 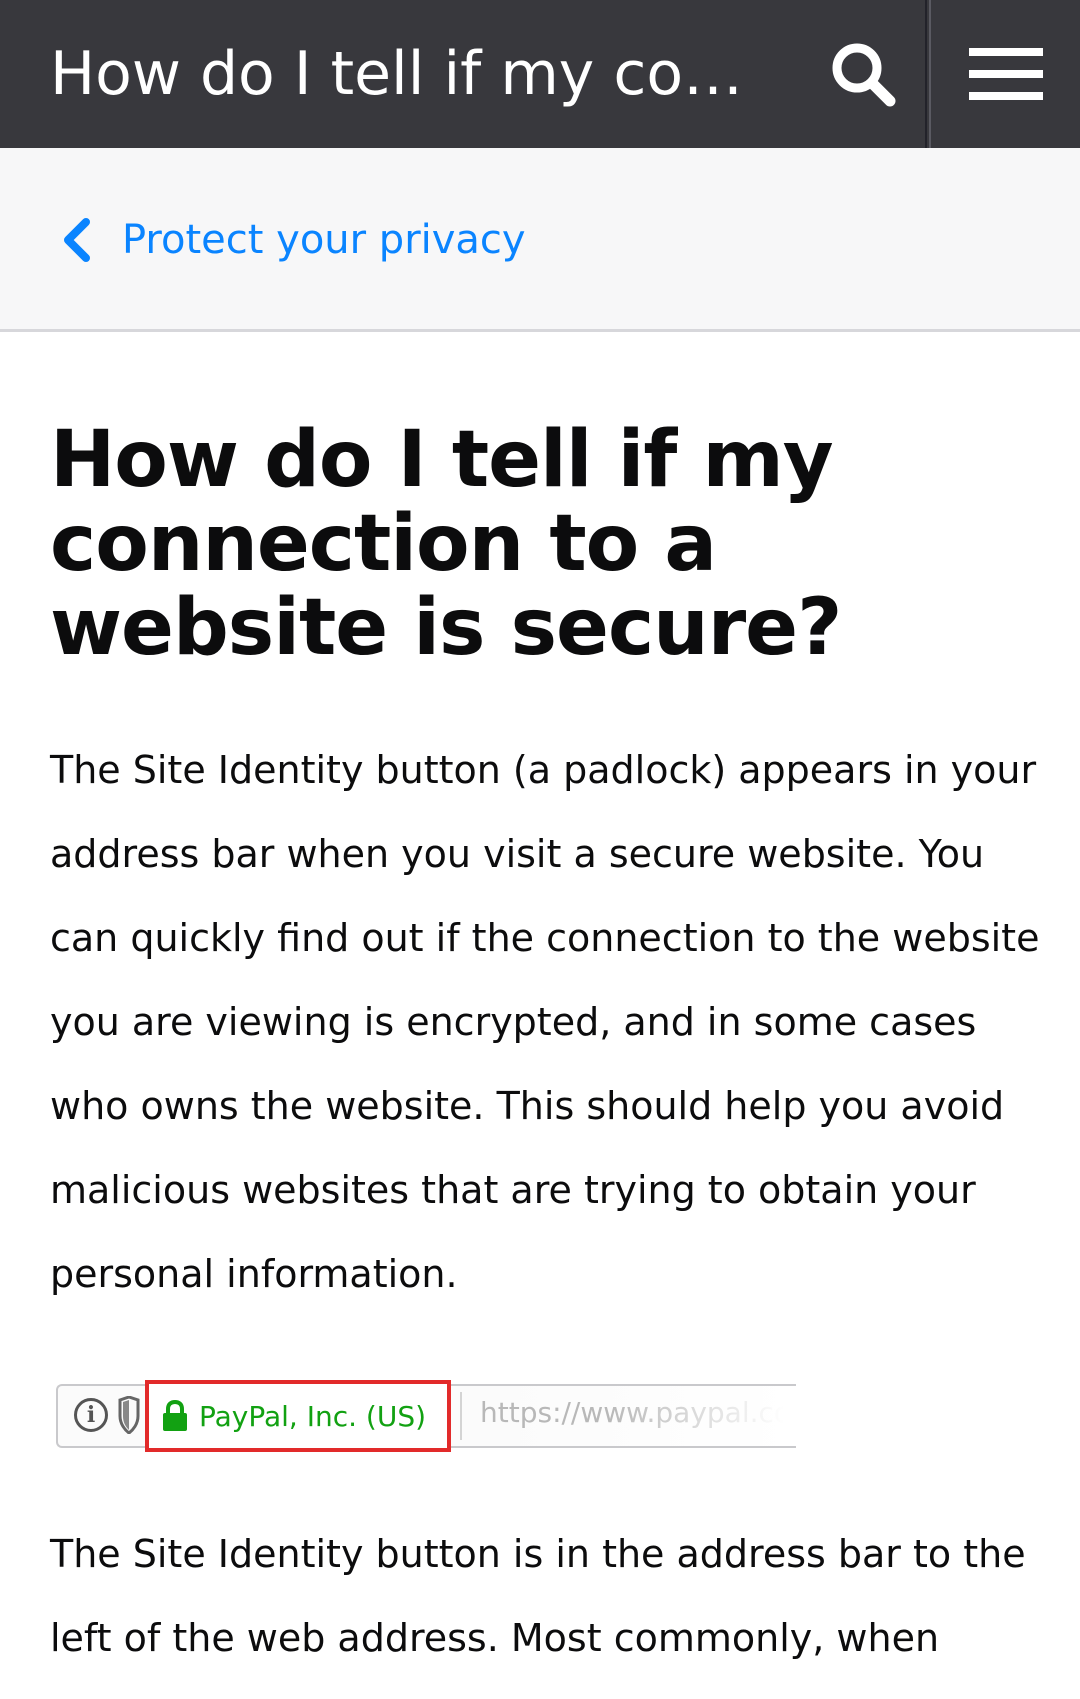 What do you see at coordinates (91, 1415) in the screenshot?
I see `info-icon: i` at bounding box center [91, 1415].